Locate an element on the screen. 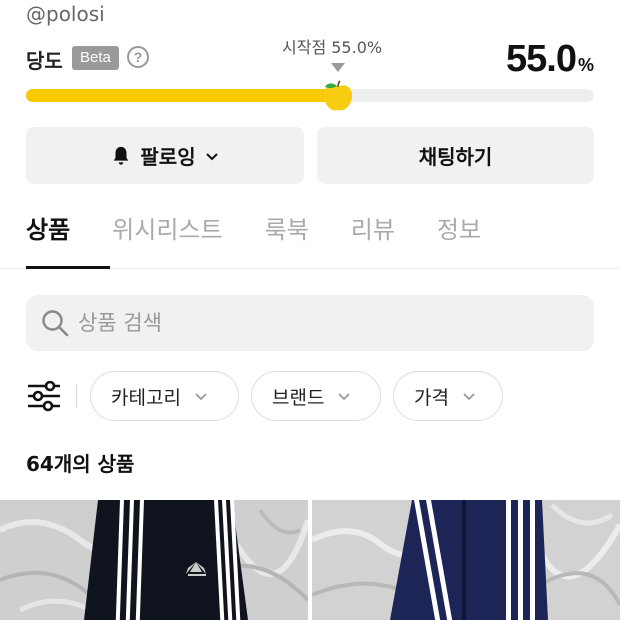 This screenshot has width=620, height=620. search-icon is located at coordinates (55, 323).